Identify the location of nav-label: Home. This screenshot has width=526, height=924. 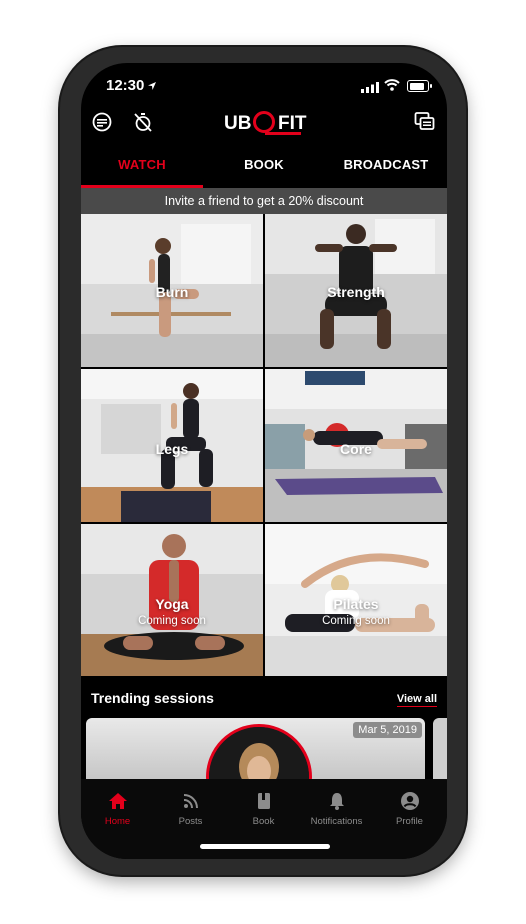
(117, 821).